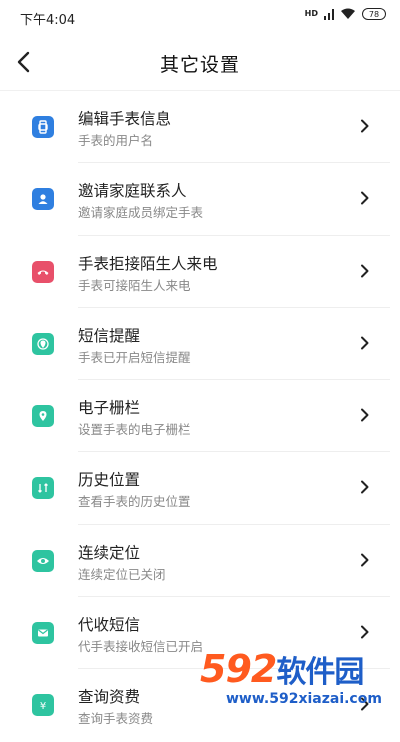 This screenshot has height=742, width=400. Describe the element at coordinates (148, 263) in the screenshot. I see `settings-row-title: 手表拒接陌生人来电` at that location.